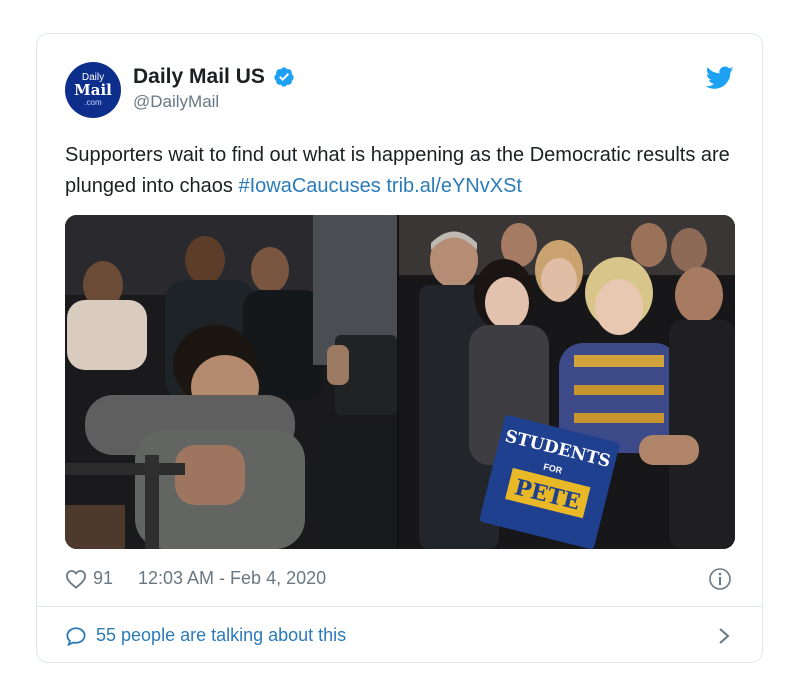  Describe the element at coordinates (399, 606) in the screenshot. I see `divider` at that location.